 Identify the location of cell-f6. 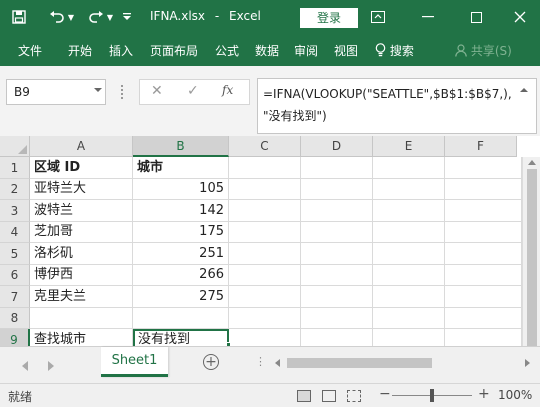
(483, 275).